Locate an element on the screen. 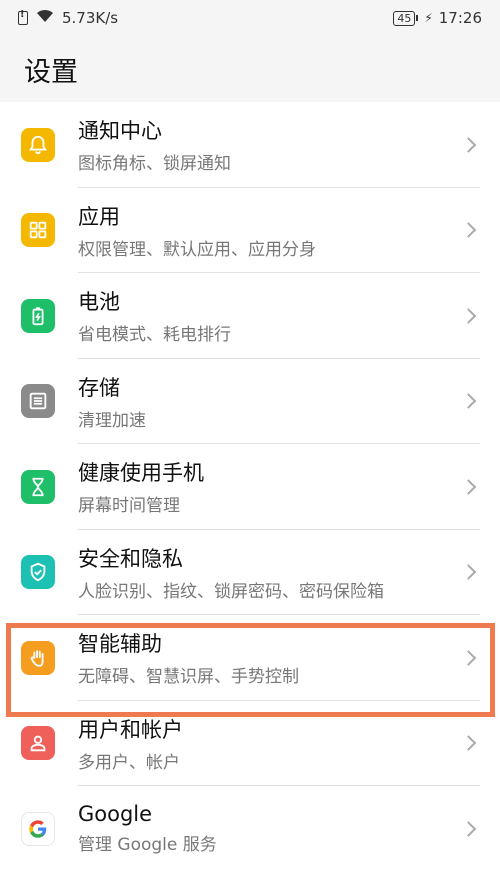 The image size is (500, 888). status-bar: 5.73K/s 45 ⚡ 17:26 is located at coordinates (250, 18).